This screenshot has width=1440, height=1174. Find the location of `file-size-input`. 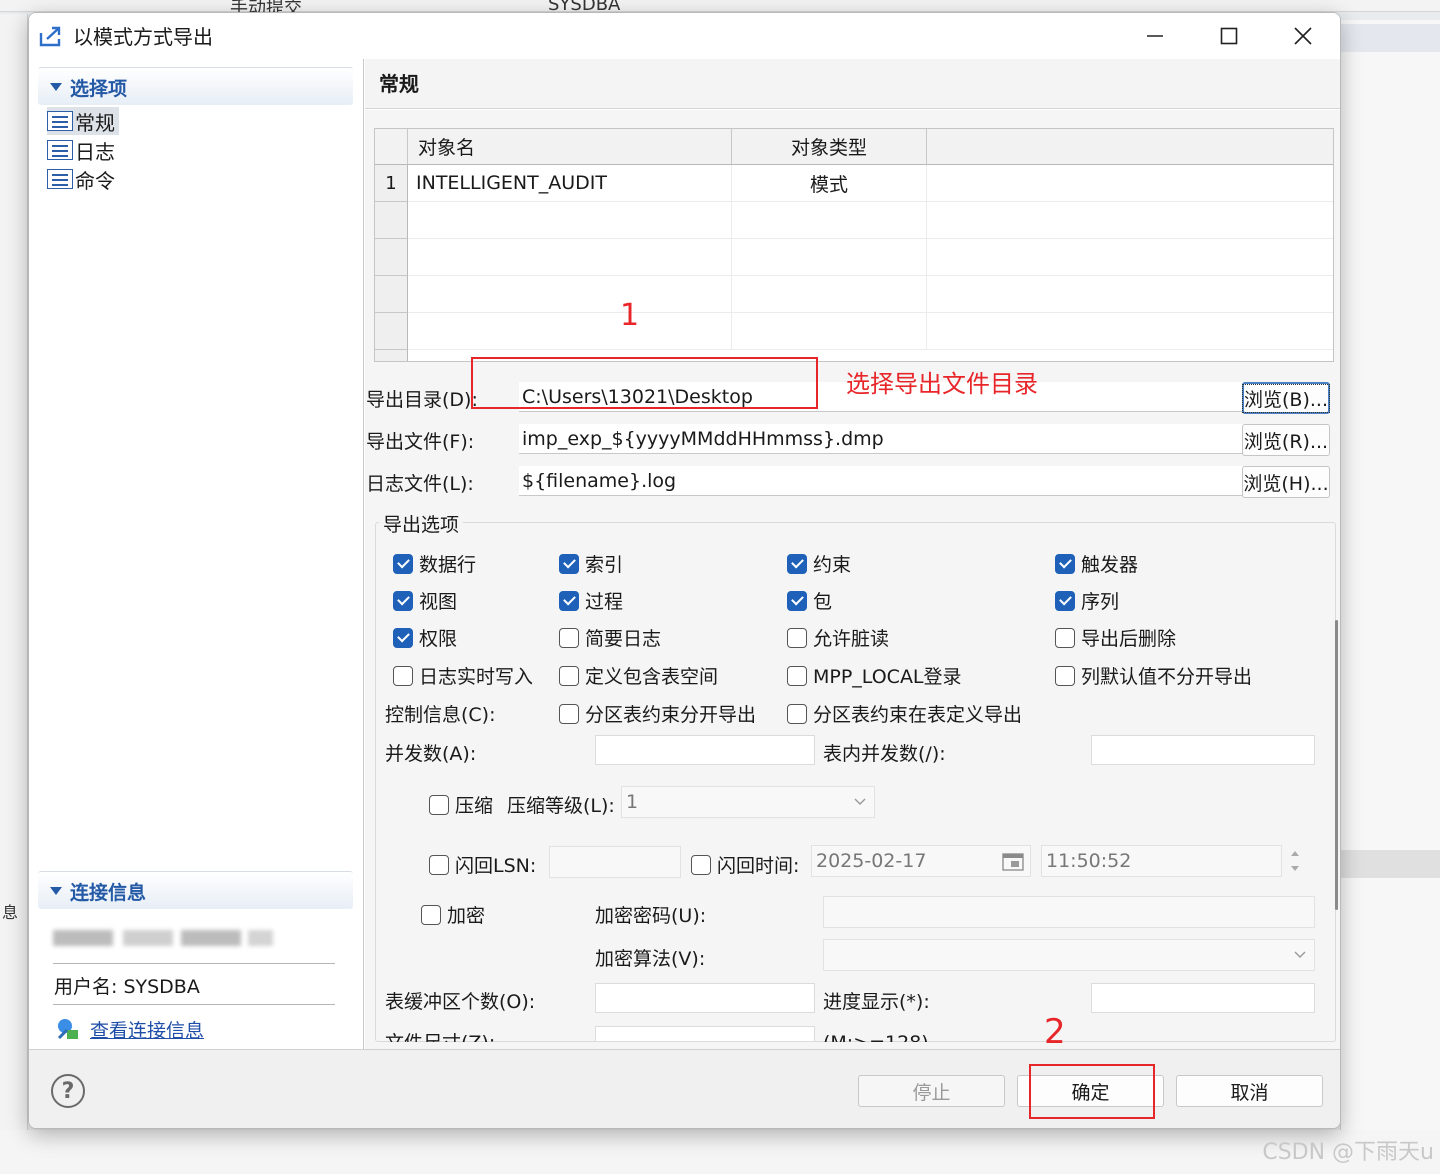

file-size-input is located at coordinates (705, 1034).